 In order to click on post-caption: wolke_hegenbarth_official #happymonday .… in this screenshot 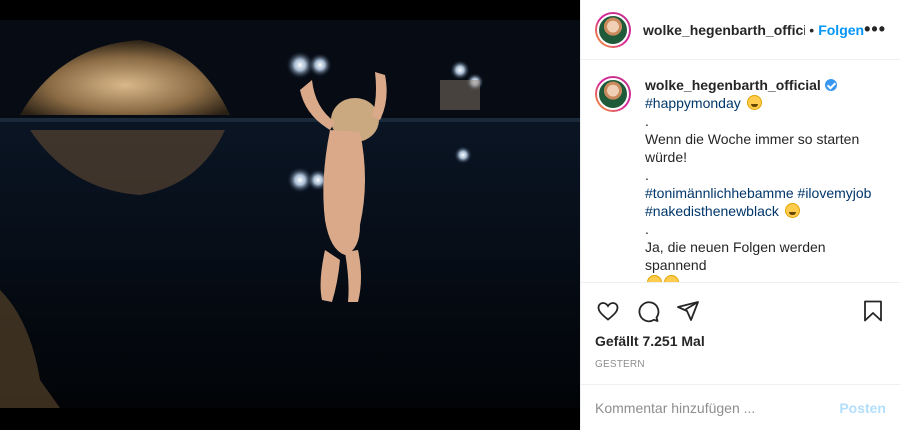, I will do `click(765, 179)`.